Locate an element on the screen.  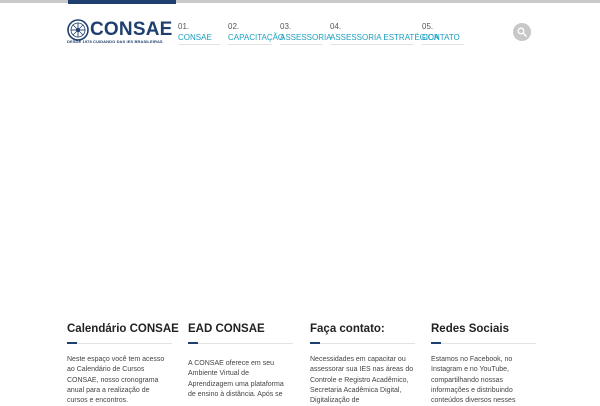
column-title: Redes Sociais is located at coordinates (483, 329).